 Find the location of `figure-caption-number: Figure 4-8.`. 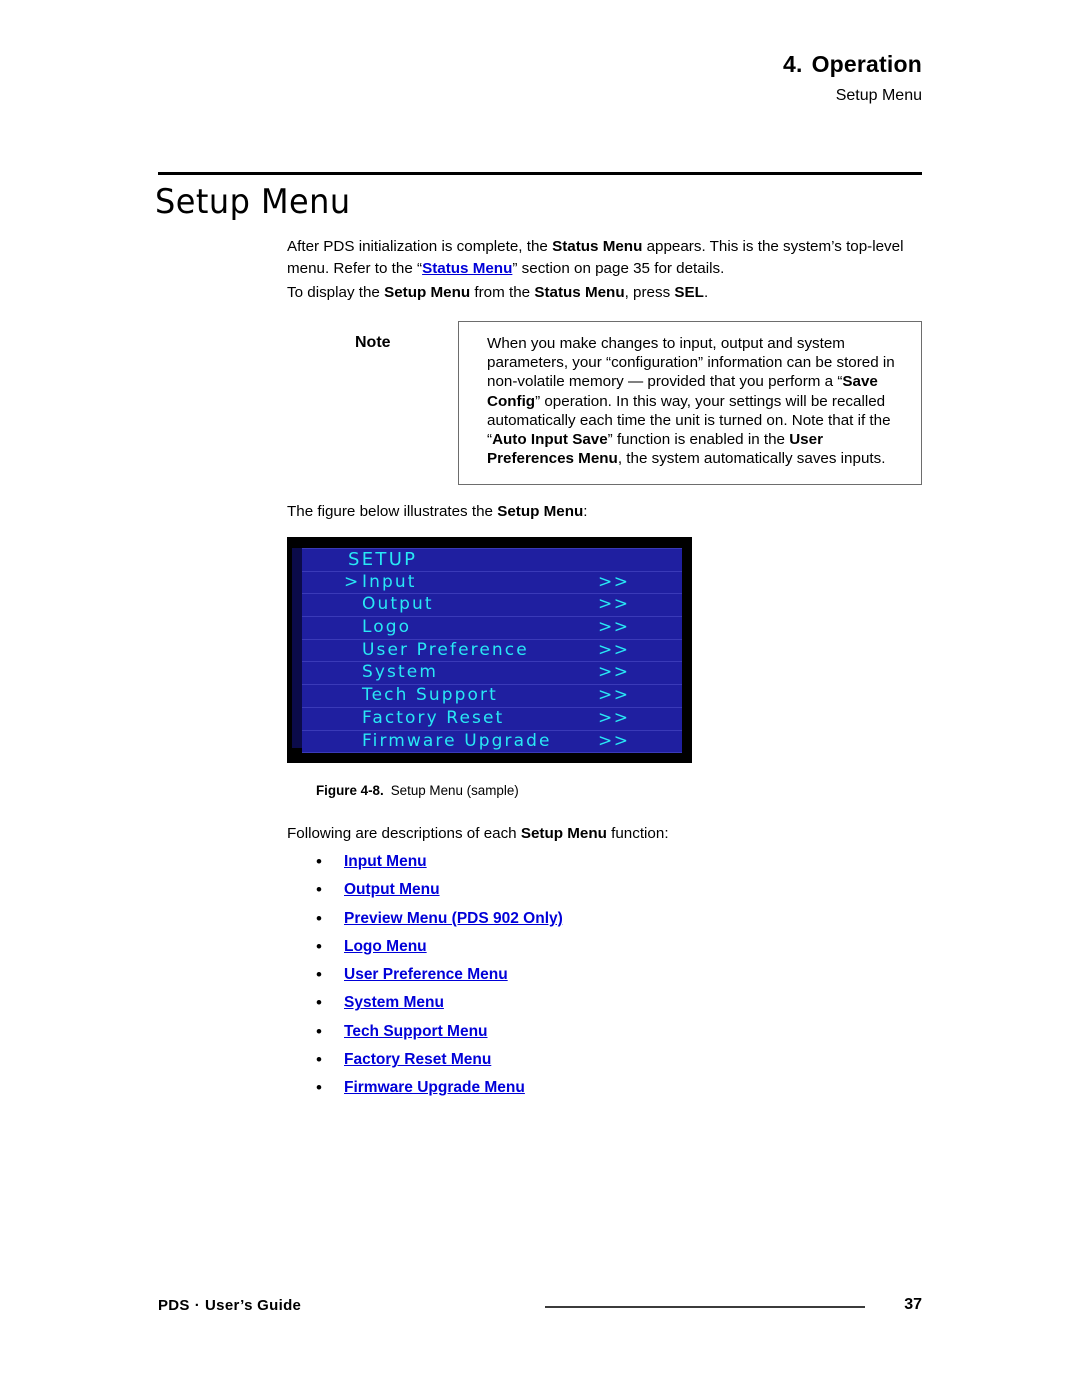

figure-caption-number: Figure 4-8. is located at coordinates (350, 790).